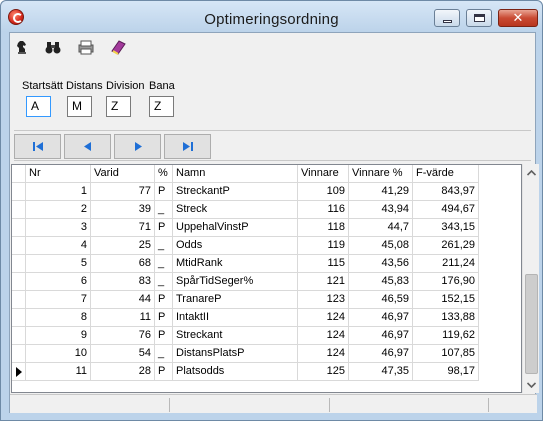 The height and width of the screenshot is (421, 543). I want to click on cell-nr: 7, so click(58, 300).